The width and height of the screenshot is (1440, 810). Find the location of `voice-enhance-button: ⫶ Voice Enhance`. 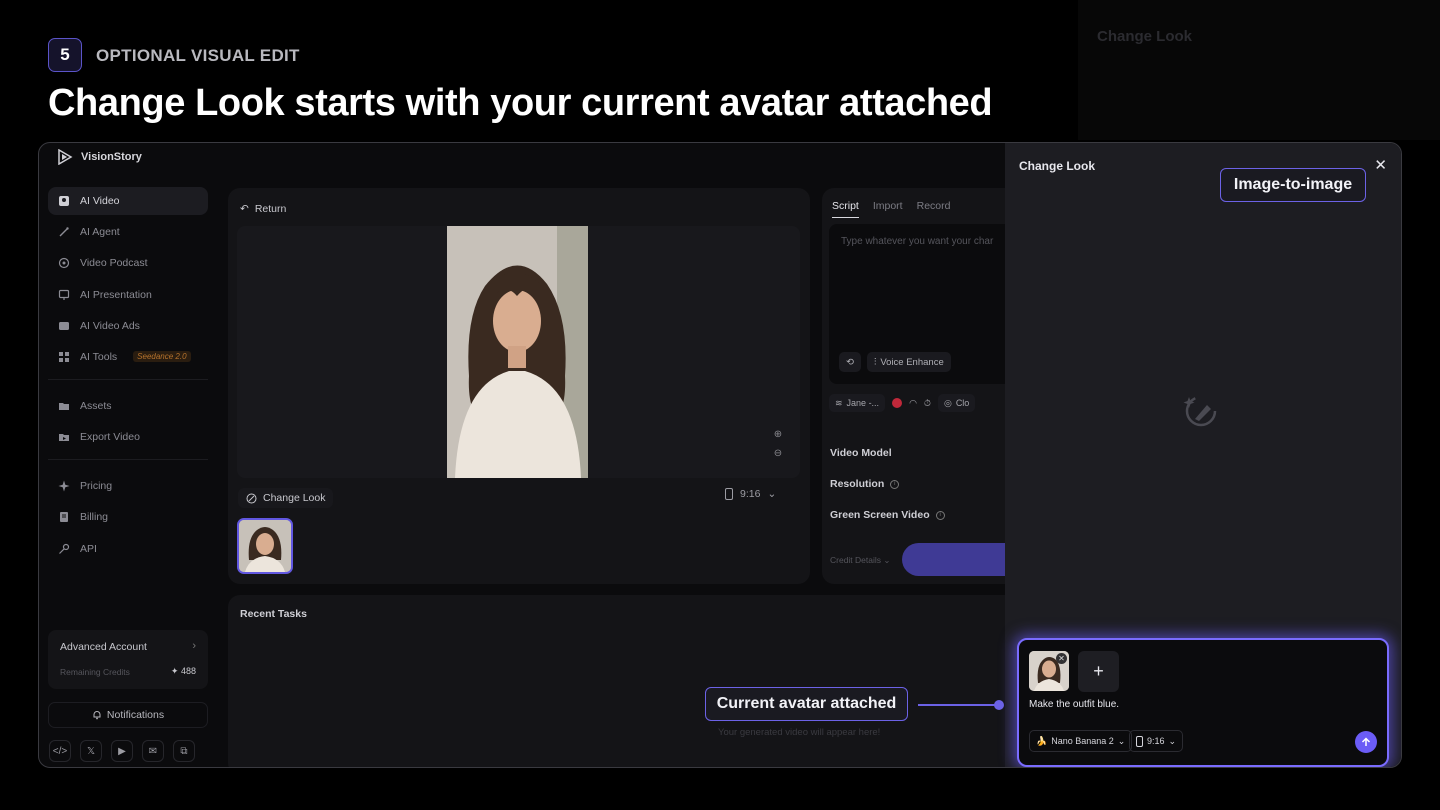

voice-enhance-button: ⫶ Voice Enhance is located at coordinates (908, 362).